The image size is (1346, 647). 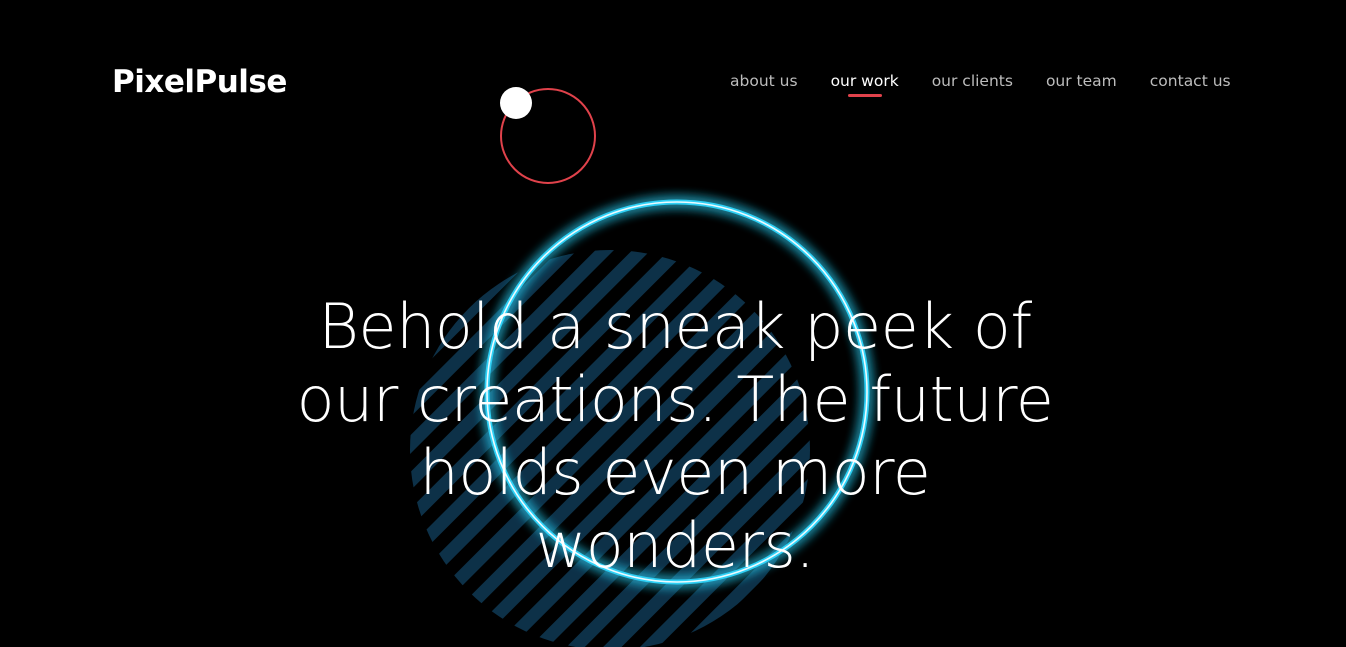 I want to click on nav-item-label: our work, so click(x=864, y=81).